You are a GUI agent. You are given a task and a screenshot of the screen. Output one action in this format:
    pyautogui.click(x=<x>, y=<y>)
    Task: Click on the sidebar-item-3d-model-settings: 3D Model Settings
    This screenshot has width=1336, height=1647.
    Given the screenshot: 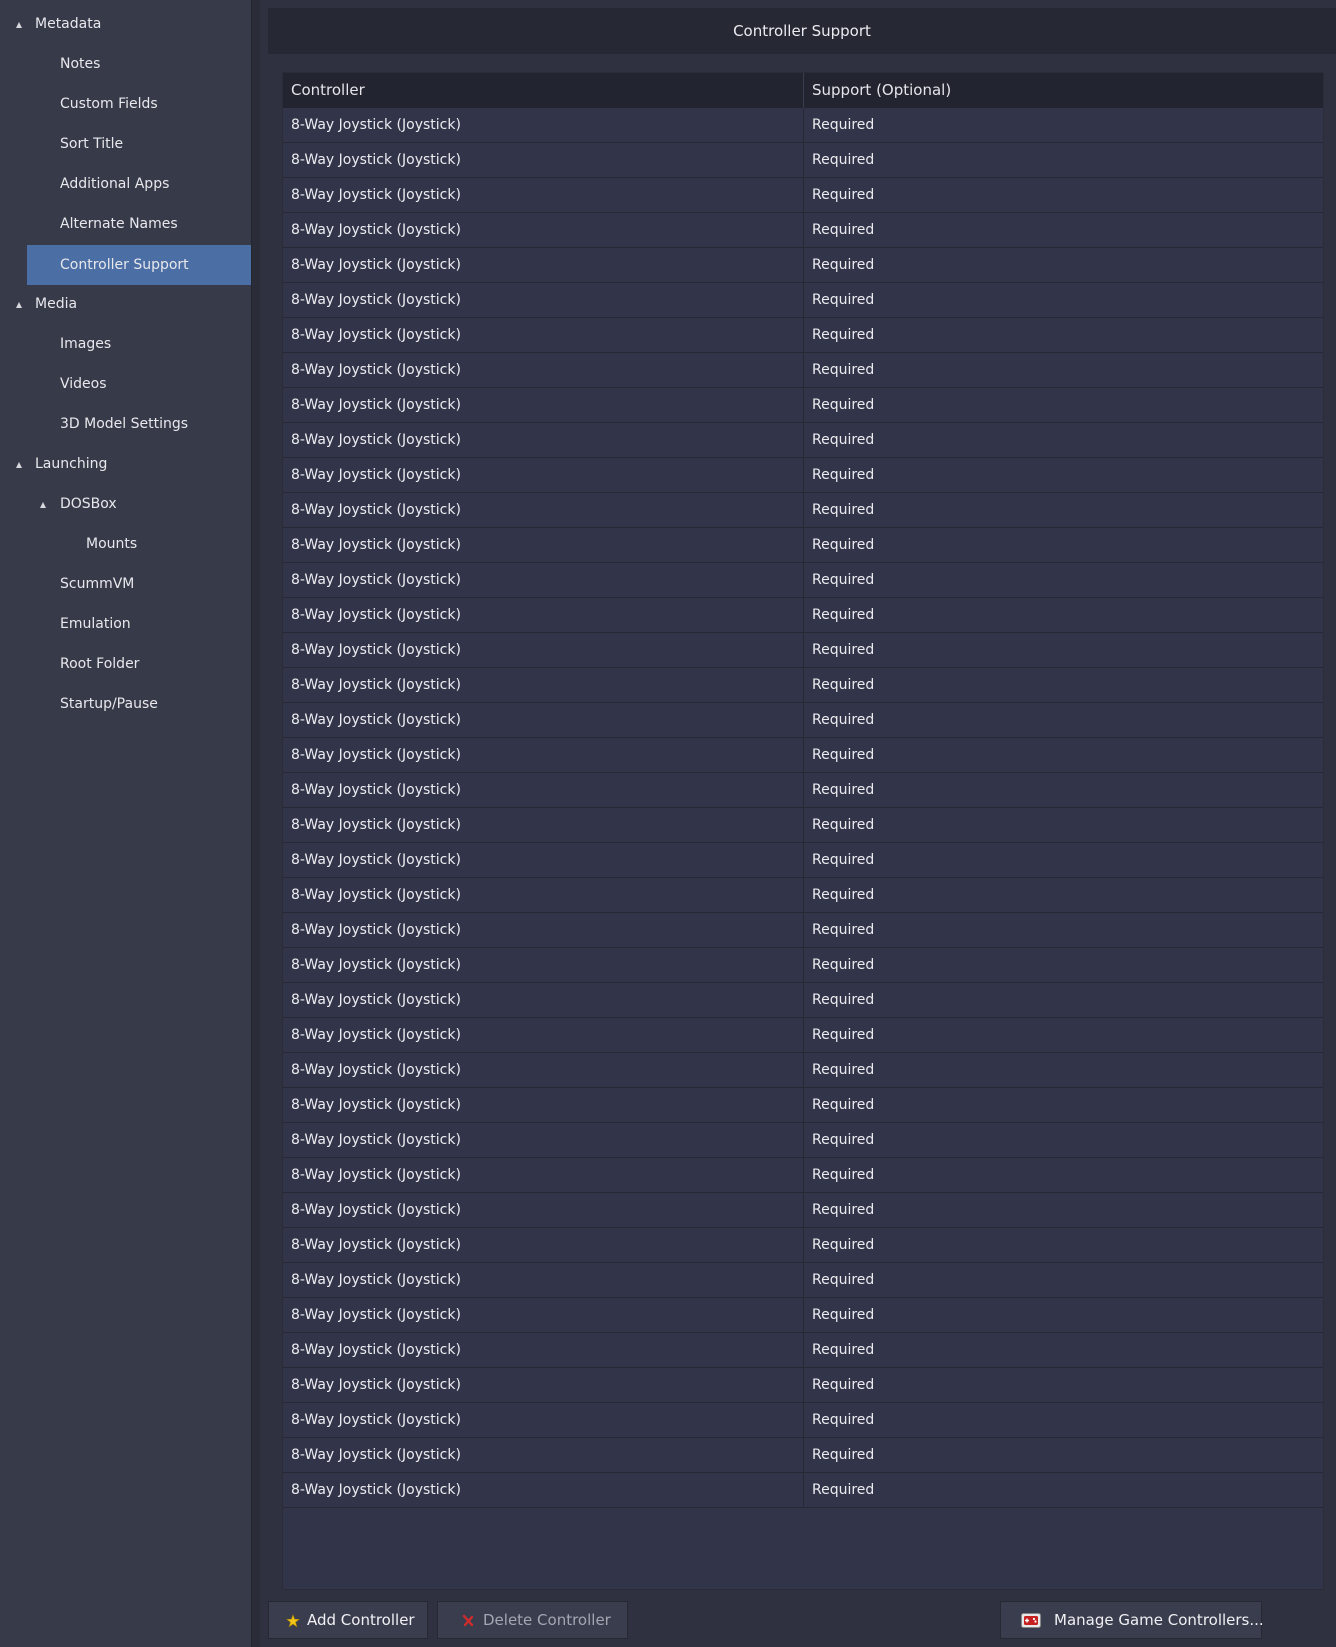 What is the action you would take?
    pyautogui.click(x=125, y=424)
    